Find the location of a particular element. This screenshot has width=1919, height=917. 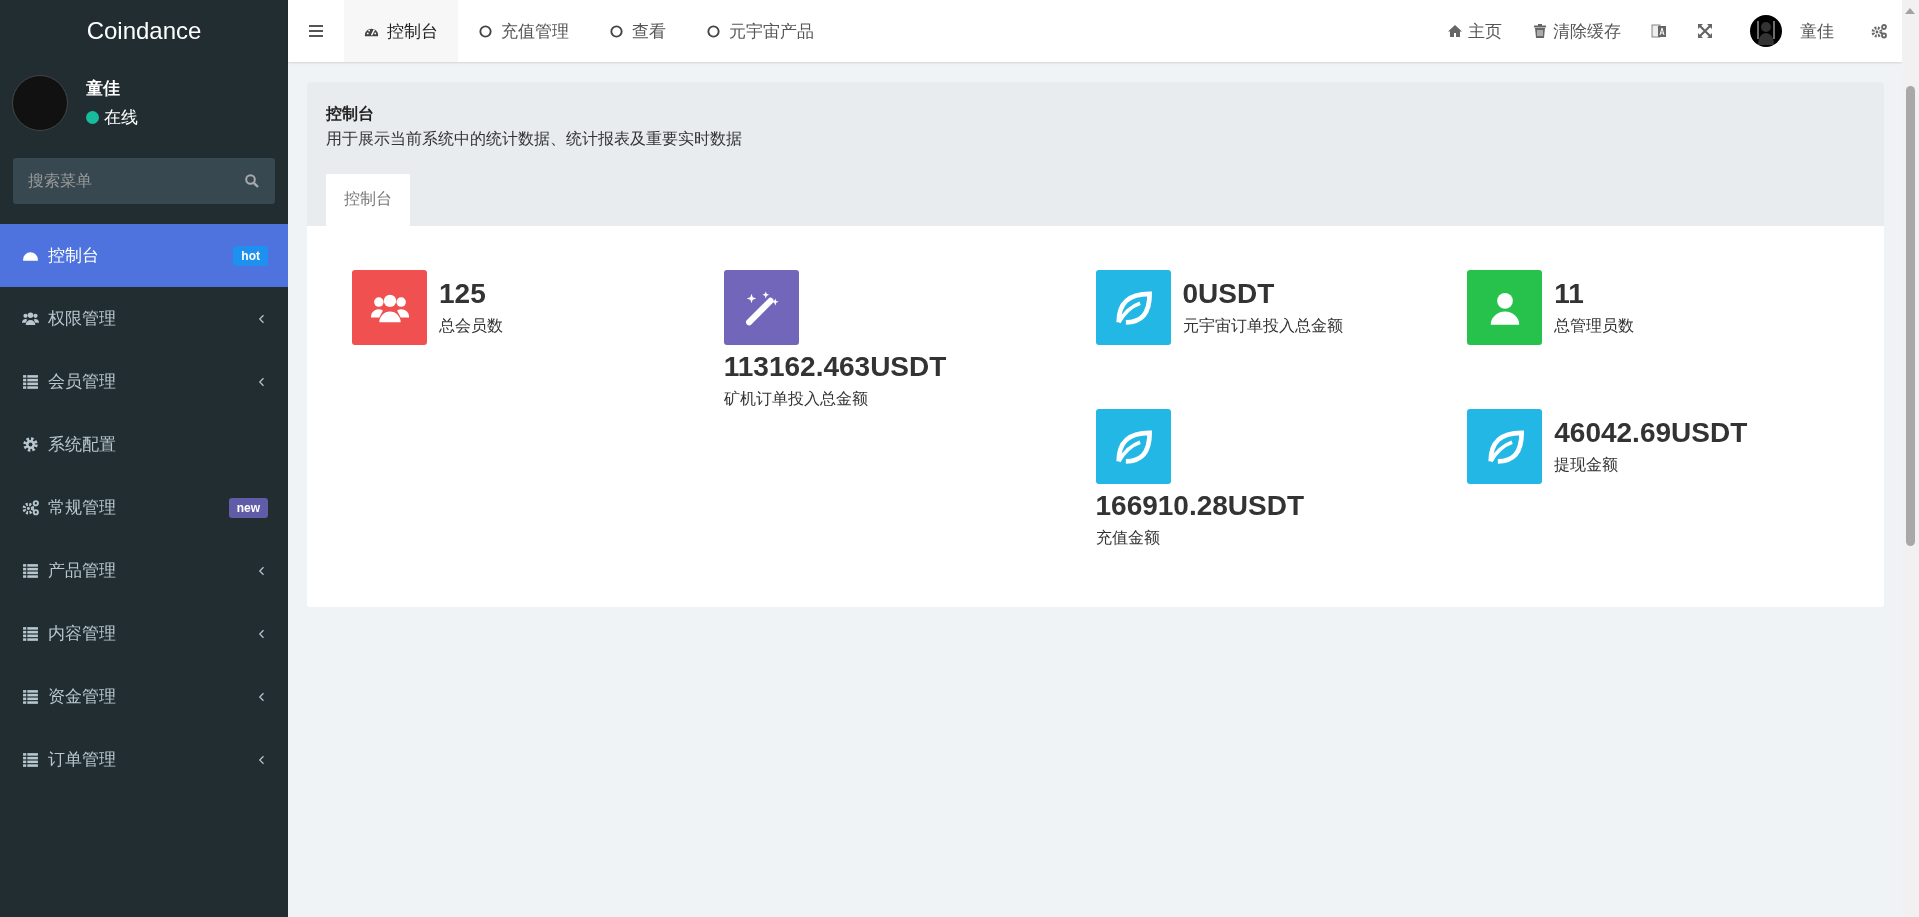

nav-tab: 查看 is located at coordinates (637, 31).